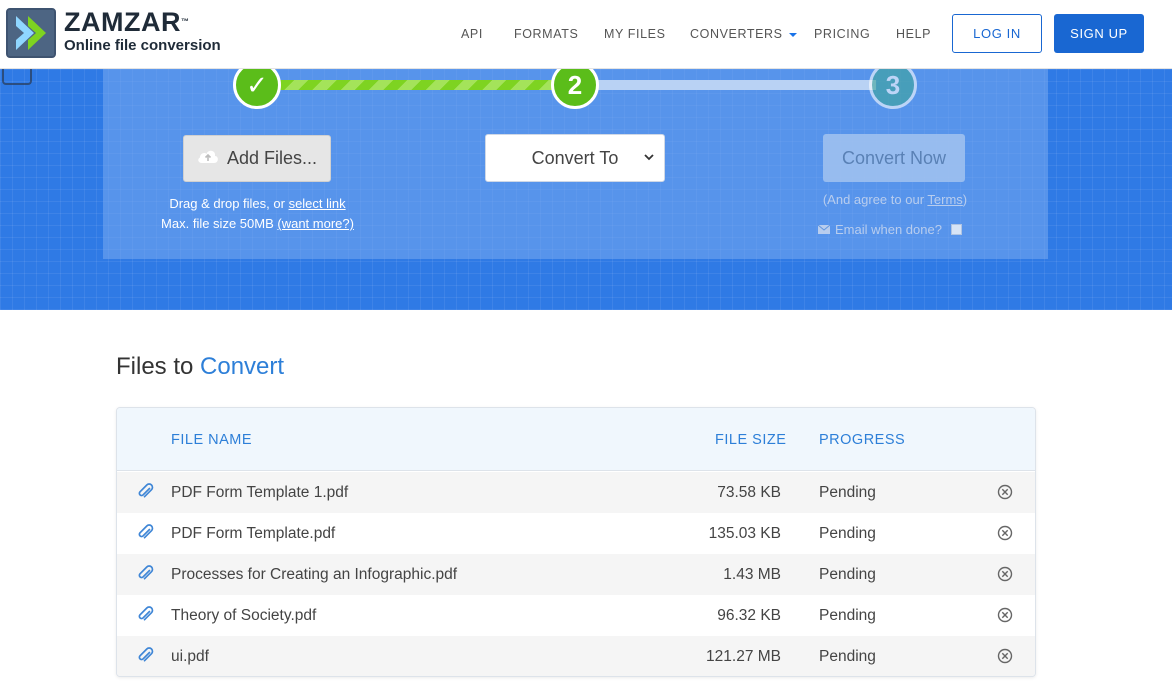 This screenshot has height=691, width=1172. What do you see at coordinates (17, 77) in the screenshot?
I see `decorative-icon` at bounding box center [17, 77].